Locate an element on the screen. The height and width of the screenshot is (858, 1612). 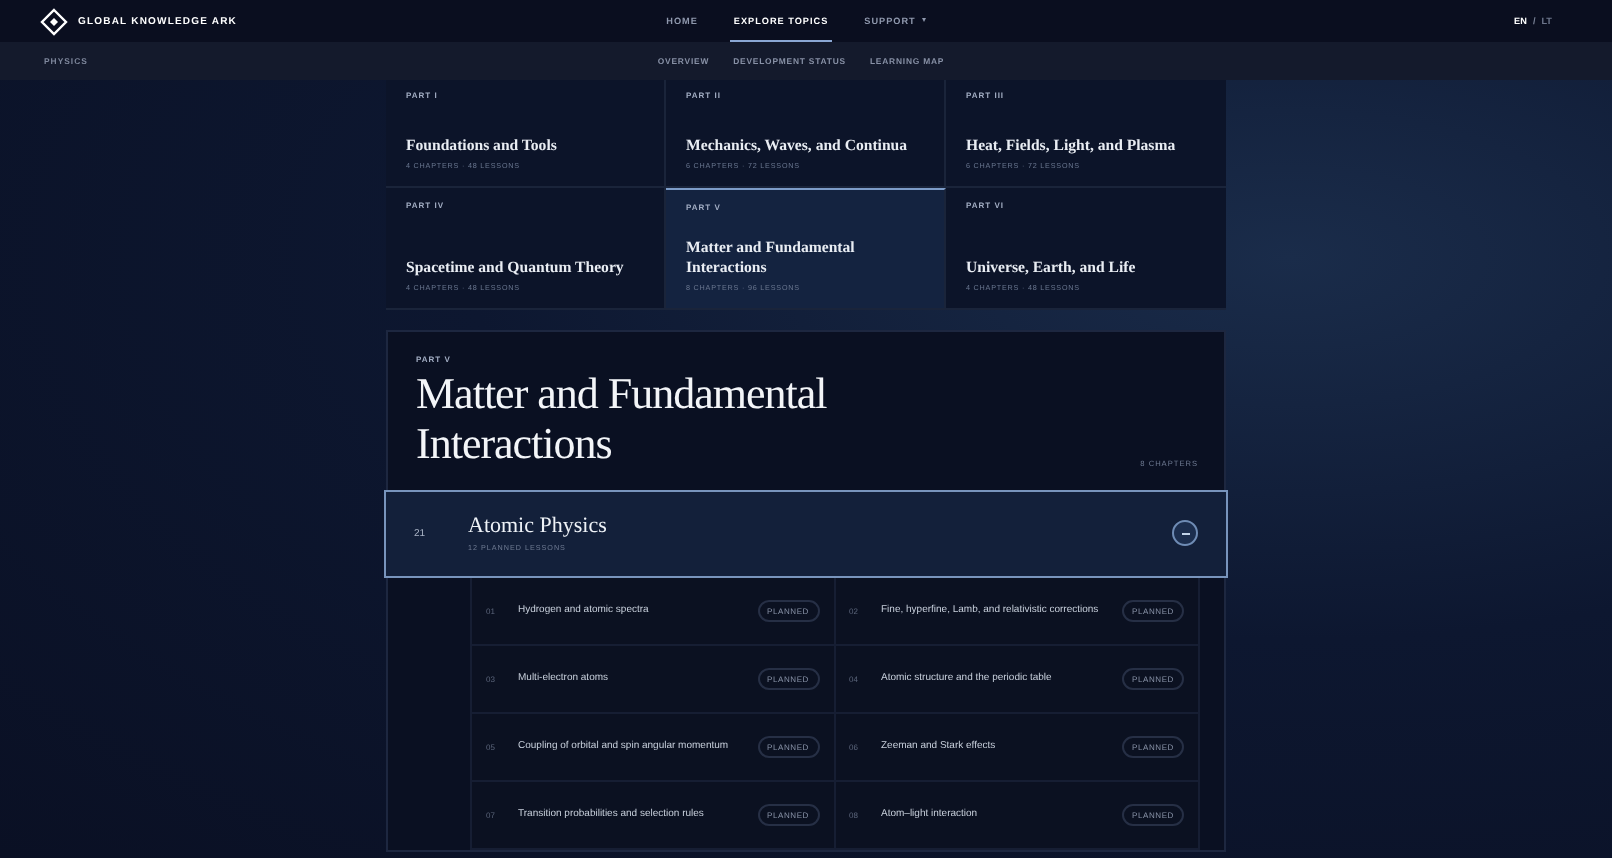
diamond-logo-icon is located at coordinates (54, 21).